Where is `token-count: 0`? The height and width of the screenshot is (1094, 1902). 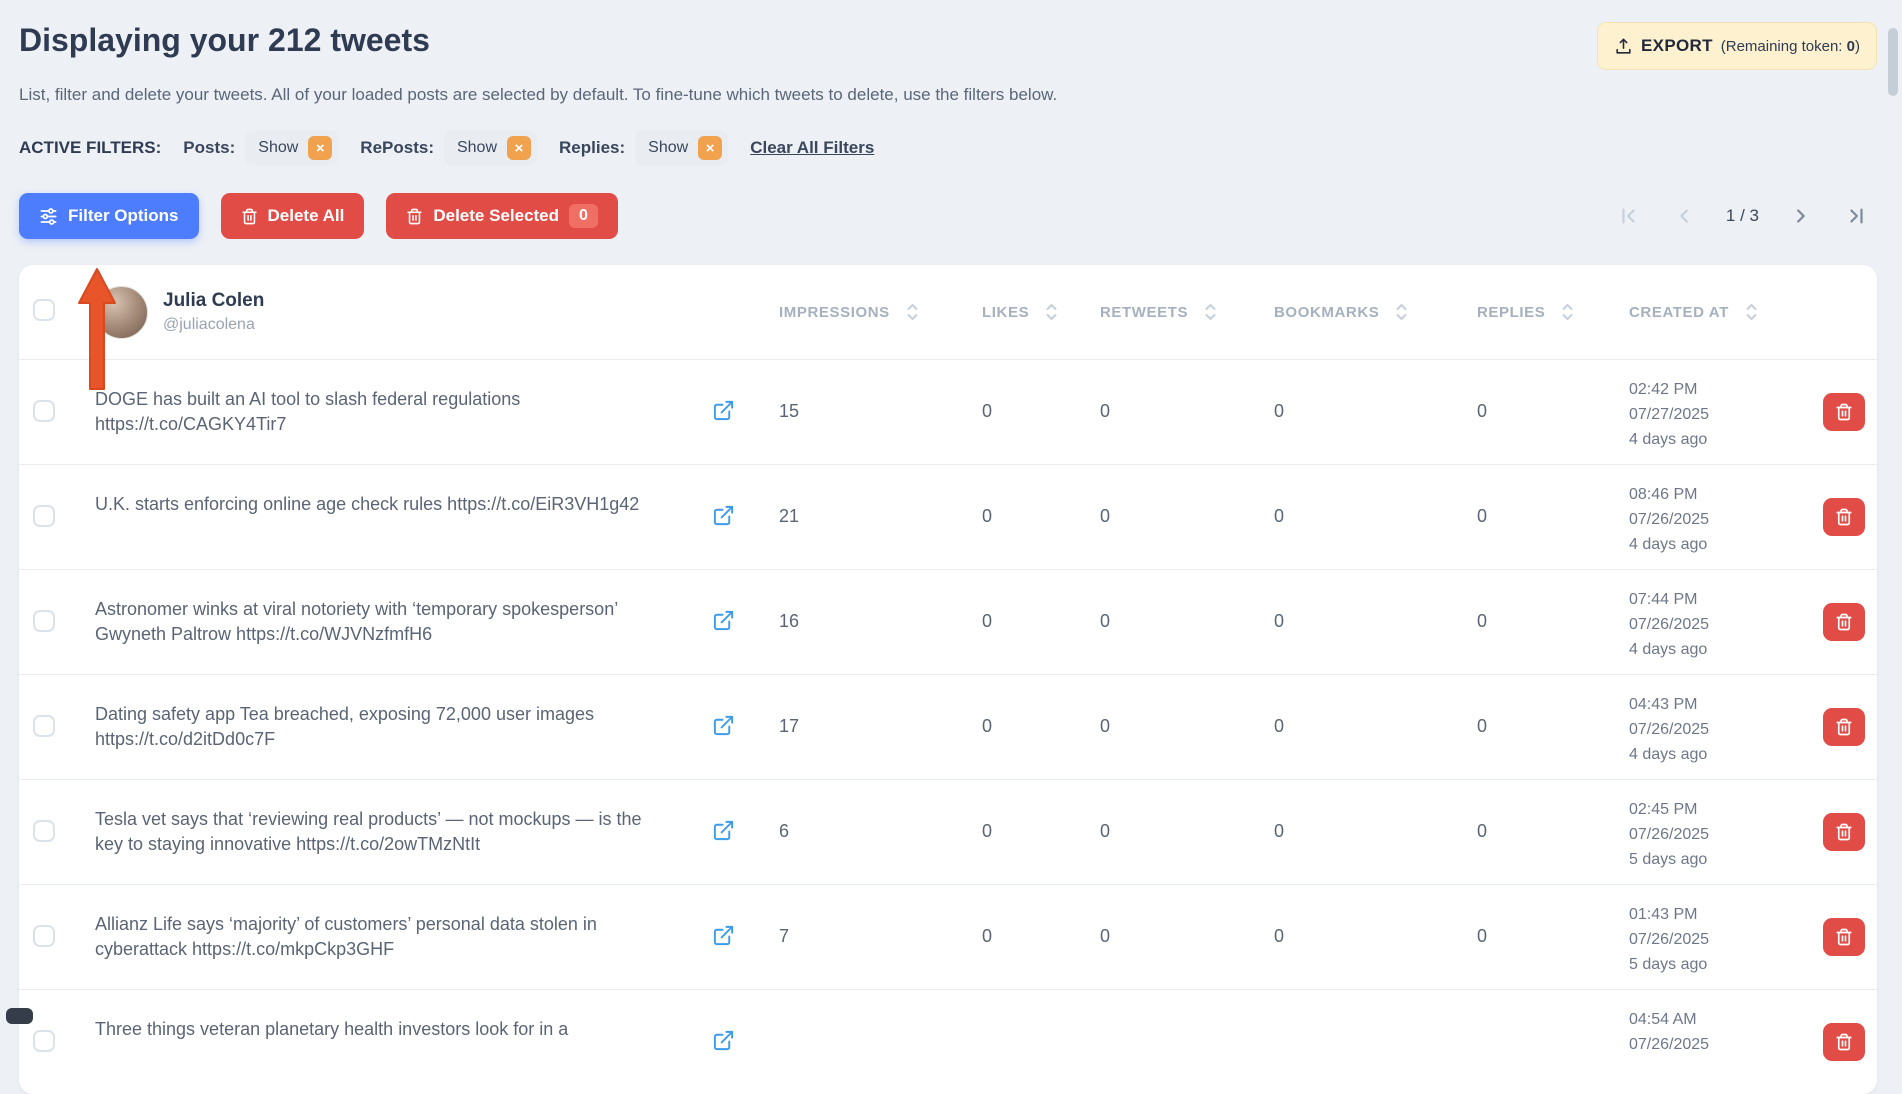
token-count: 0 is located at coordinates (1850, 46).